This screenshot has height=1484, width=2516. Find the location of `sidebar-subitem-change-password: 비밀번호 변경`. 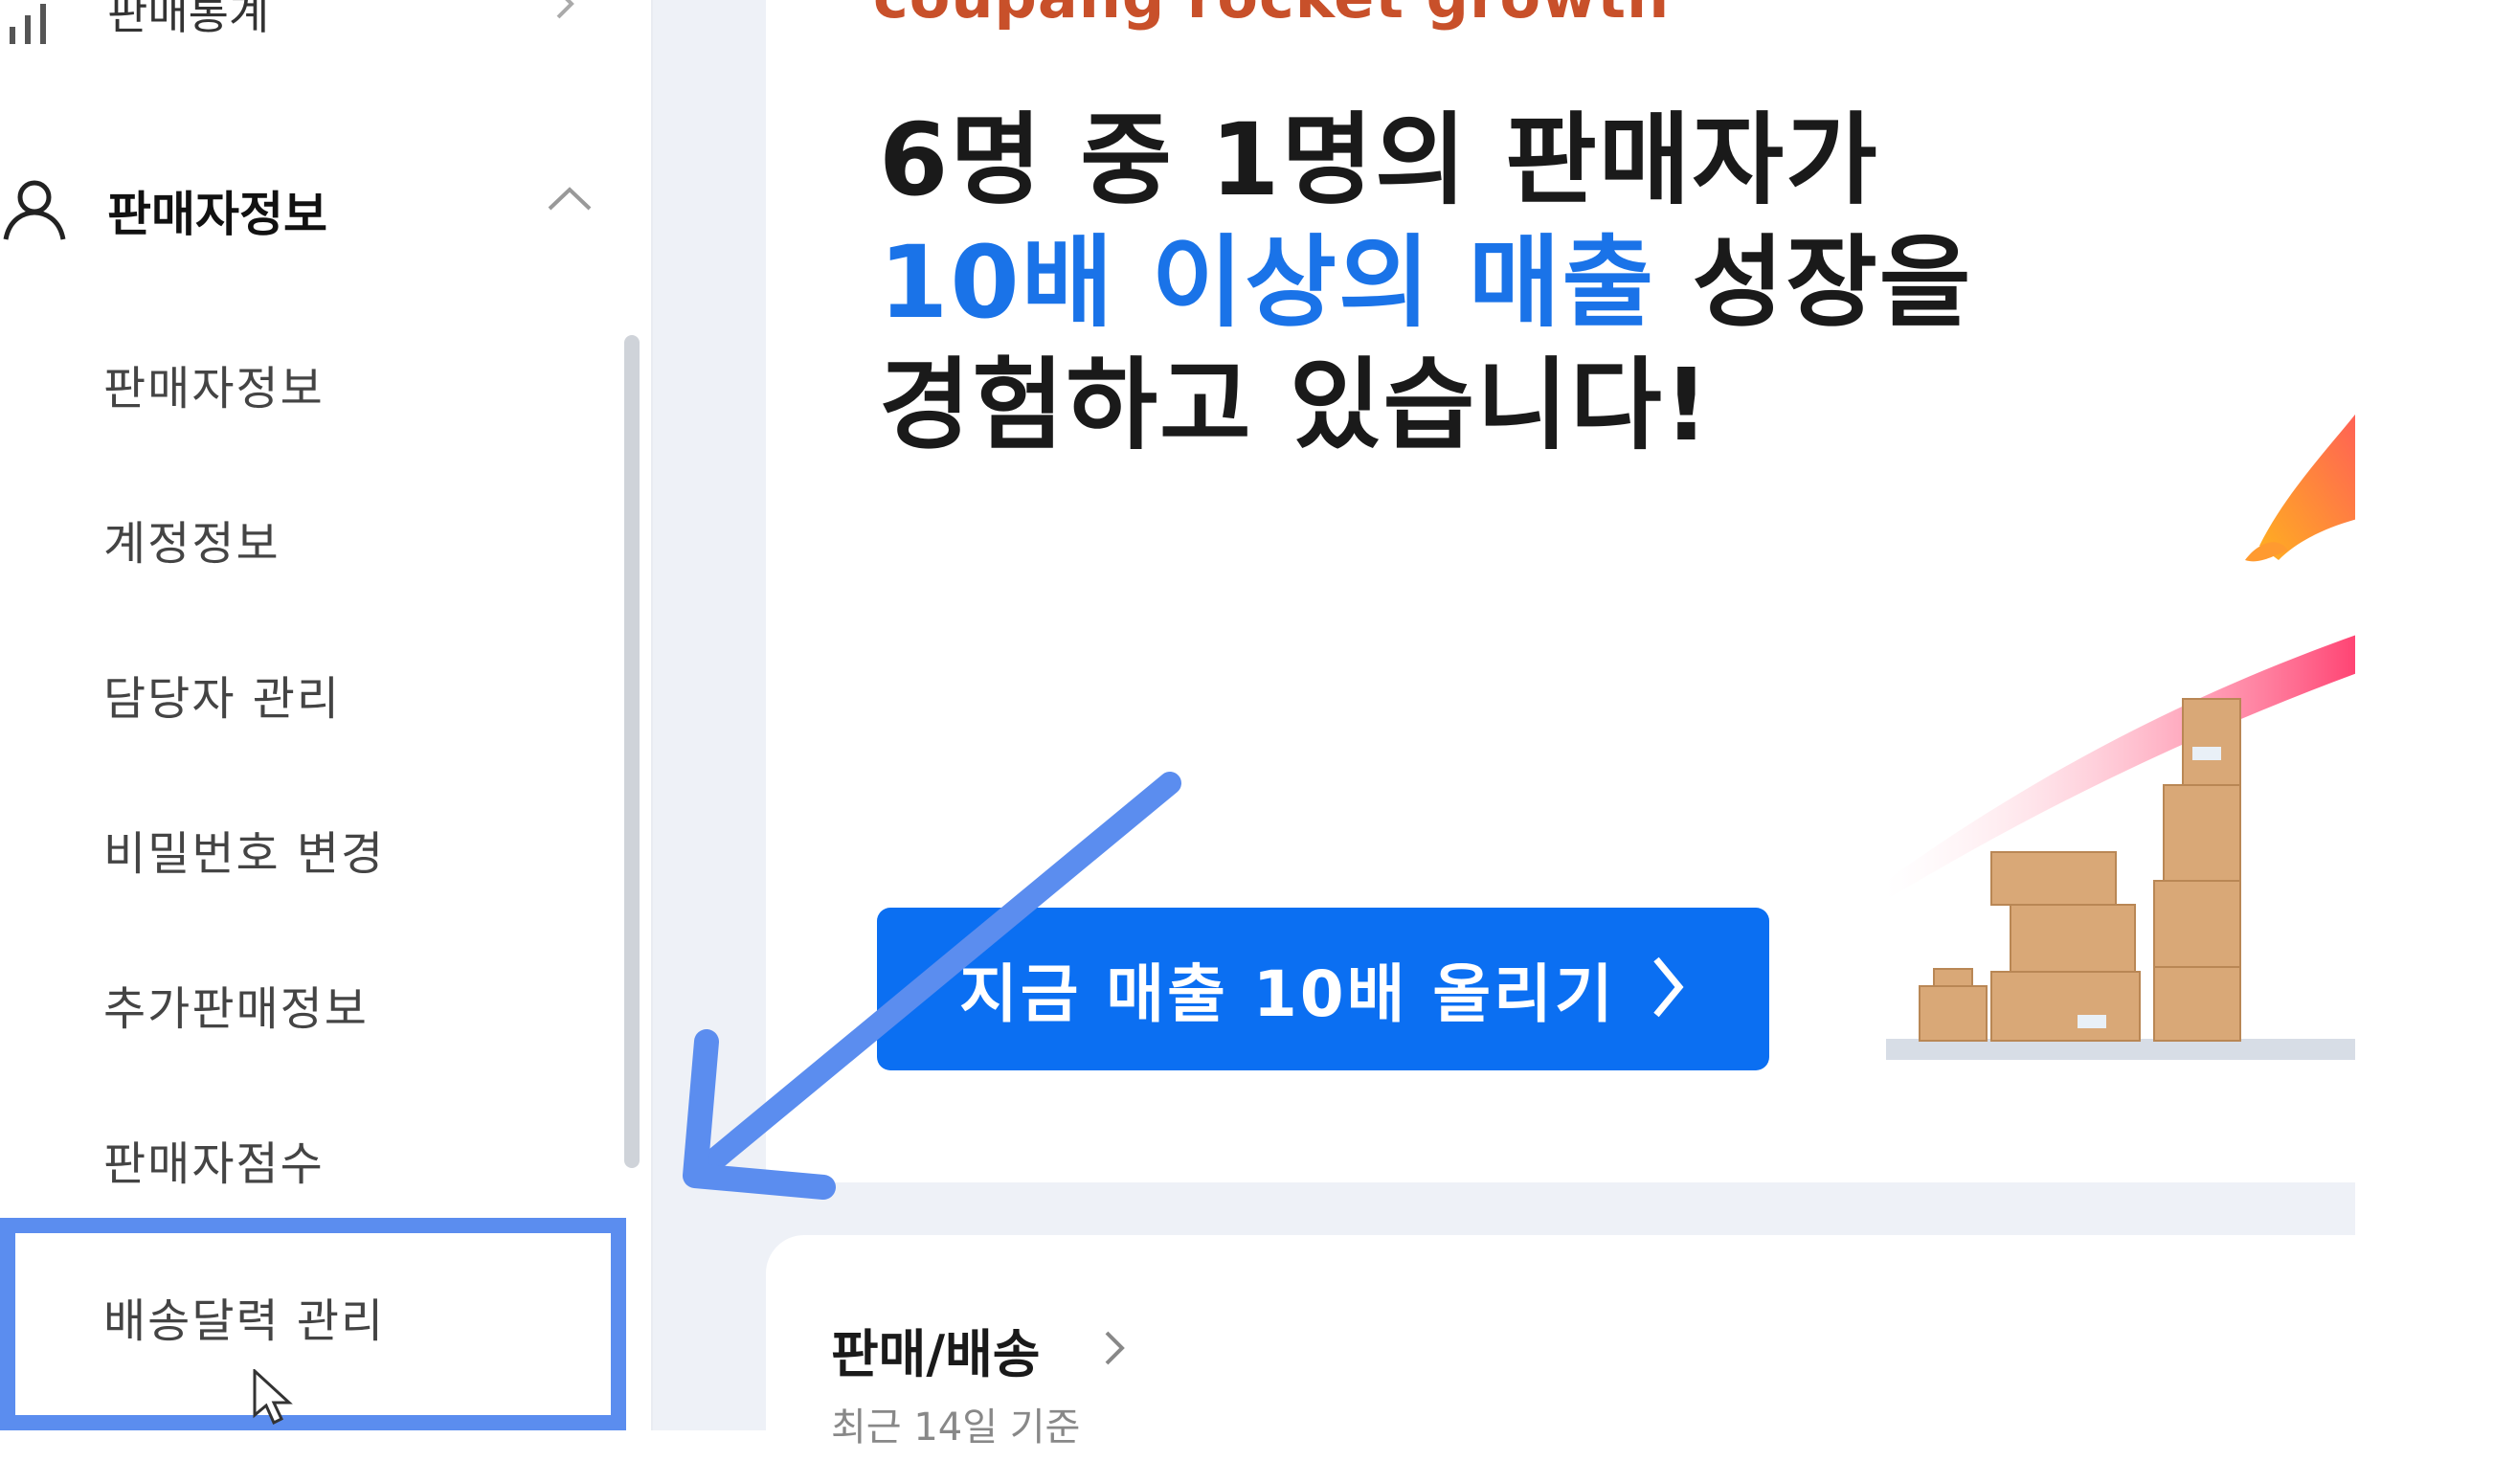

sidebar-subitem-change-password: 비밀번호 변경 is located at coordinates (244, 849).